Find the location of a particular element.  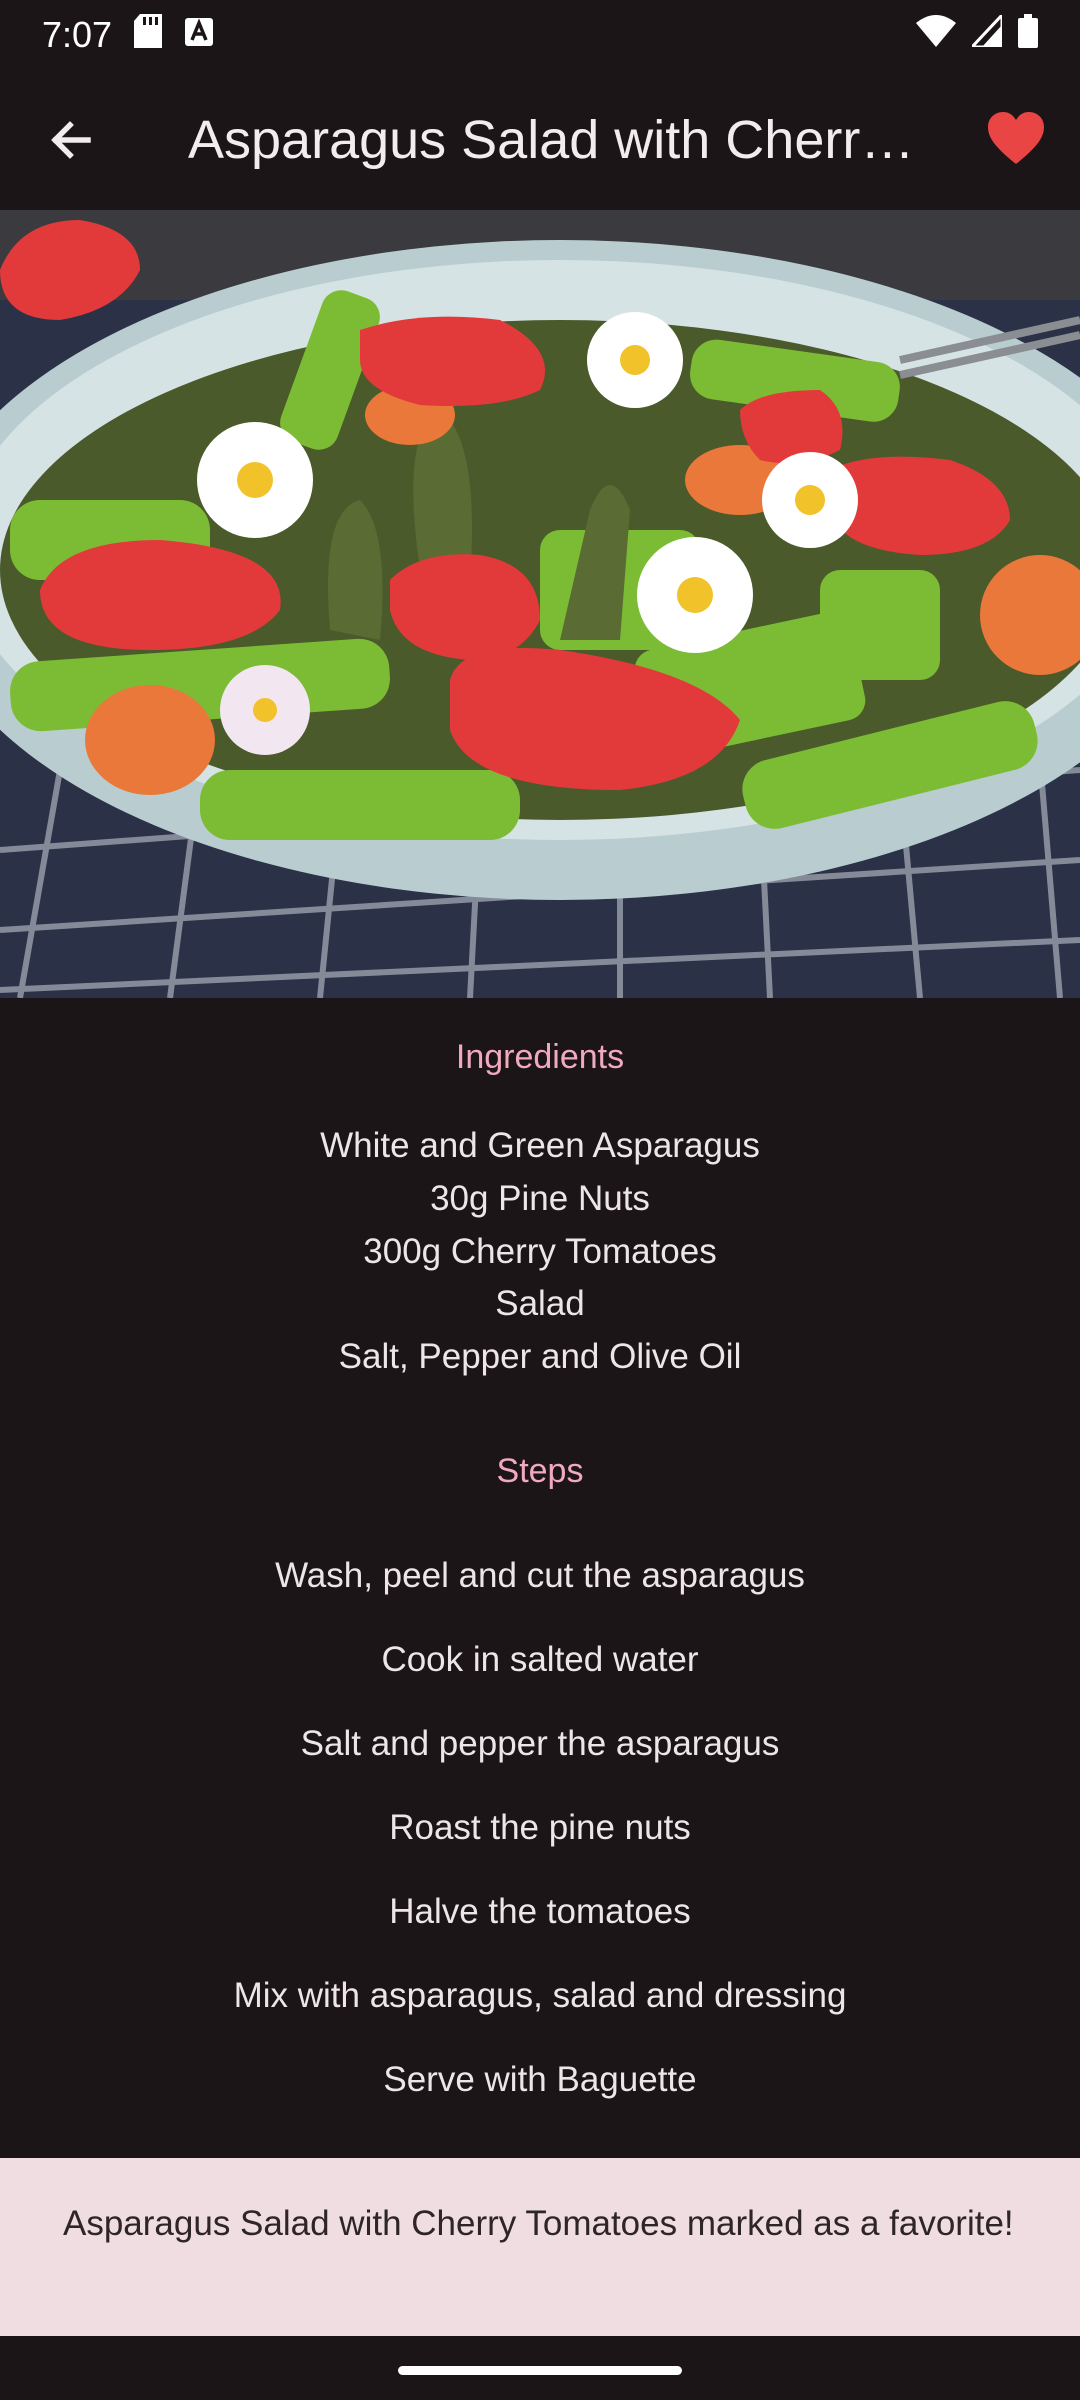

status-bar: 7:07 is located at coordinates (540, 35).